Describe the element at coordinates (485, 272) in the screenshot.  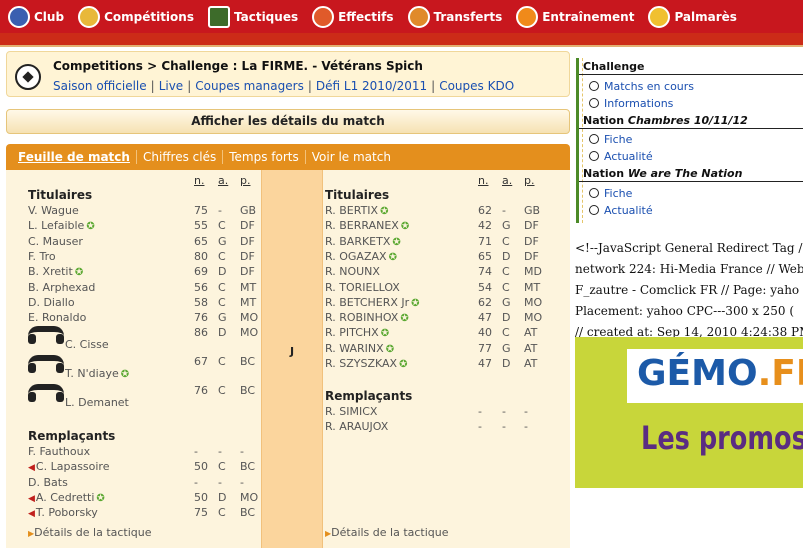
I see `player-n: 74` at that location.